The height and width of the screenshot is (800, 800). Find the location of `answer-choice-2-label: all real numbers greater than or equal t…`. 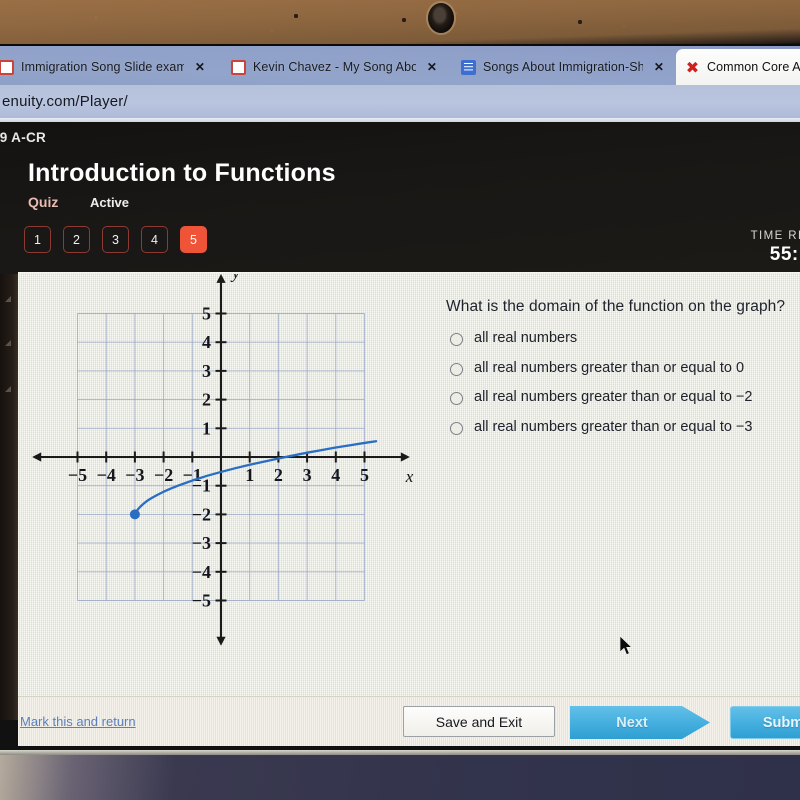

answer-choice-2-label: all real numbers greater than or equal t… is located at coordinates (609, 367).